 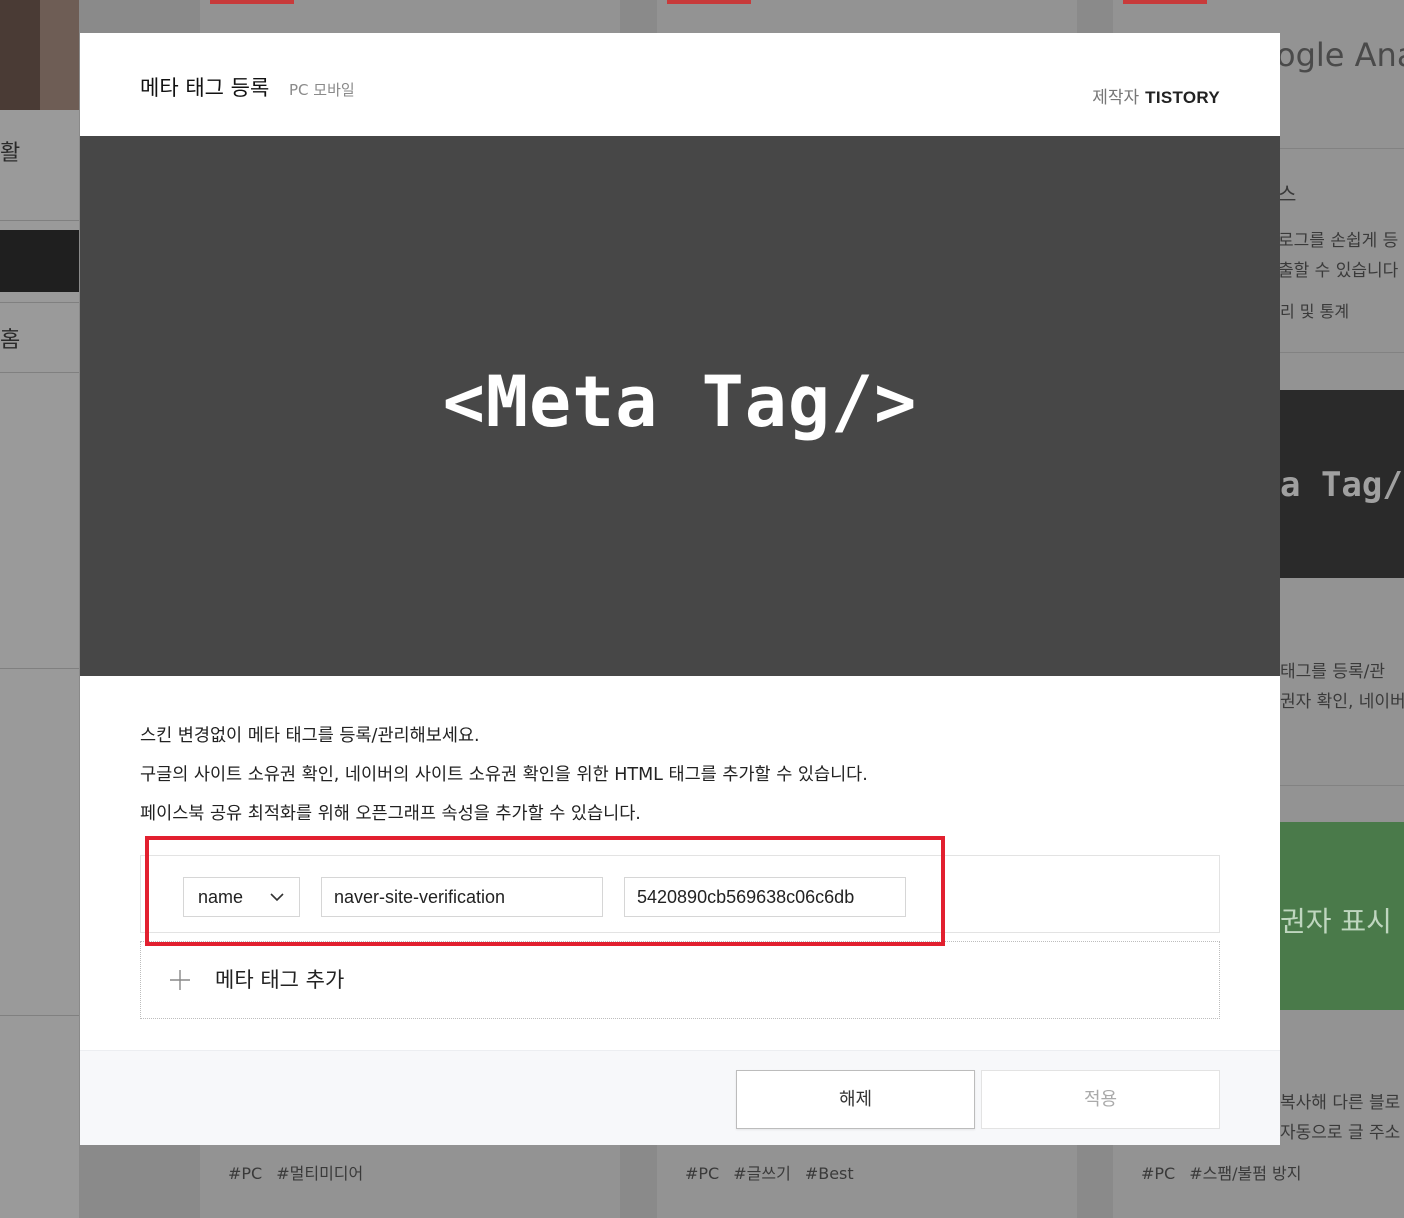 What do you see at coordinates (39, 609) in the screenshot?
I see `bg-sidebar` at bounding box center [39, 609].